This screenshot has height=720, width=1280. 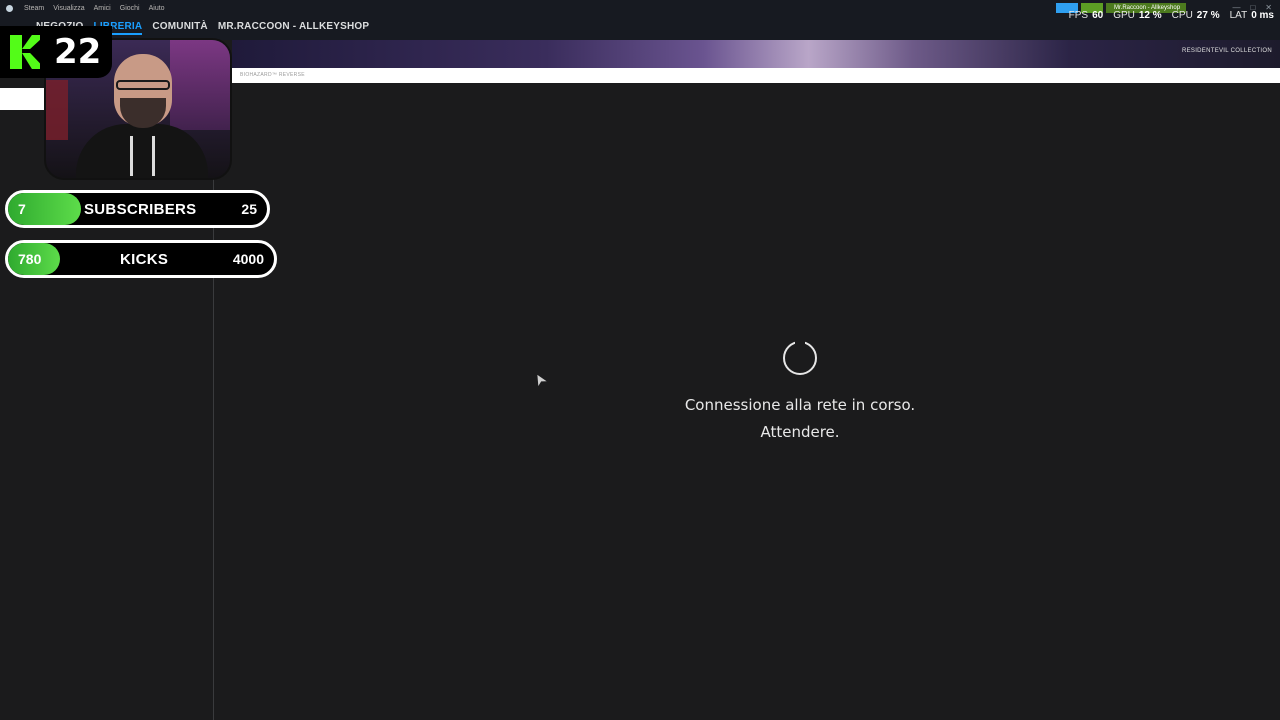 I want to click on cpu-stat: CPU 27 %, so click(x=1195, y=15).